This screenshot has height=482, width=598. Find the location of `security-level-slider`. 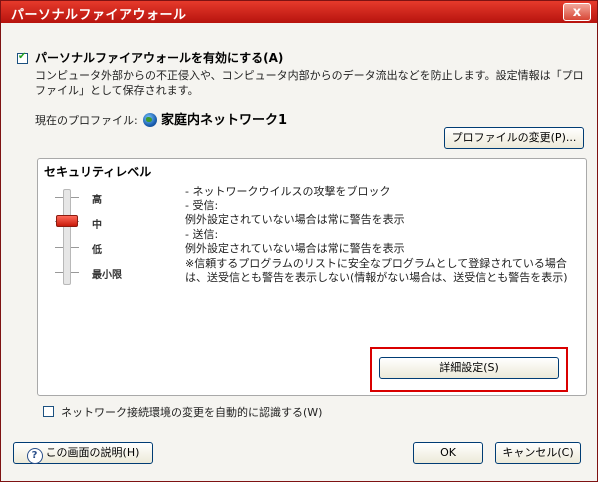

security-level-slider is located at coordinates (67, 237).